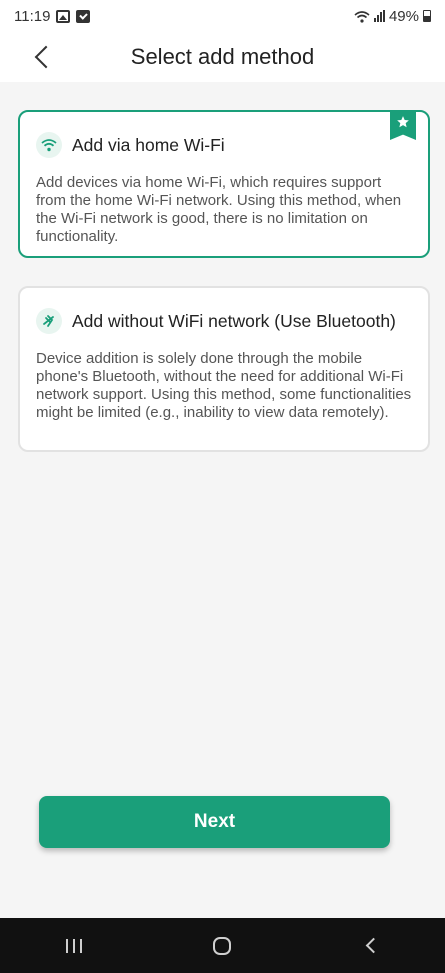 The width and height of the screenshot is (445, 973). I want to click on battery-percent: 49%, so click(403, 16).